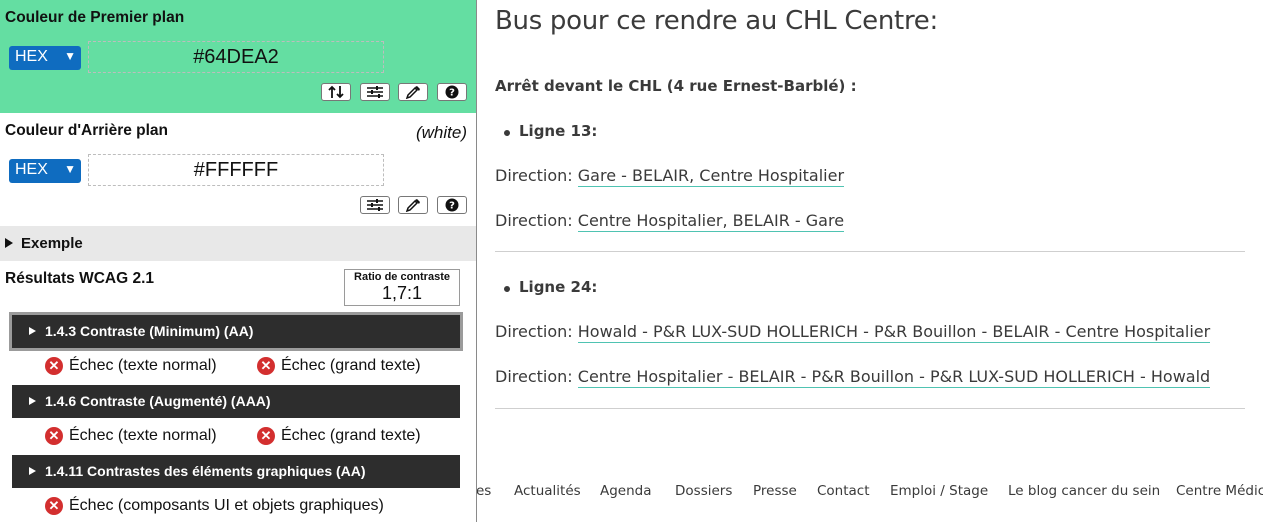  Describe the element at coordinates (711, 176) in the screenshot. I see `direction-link: Gare - BELAIR, Centre Hospitalier` at that location.